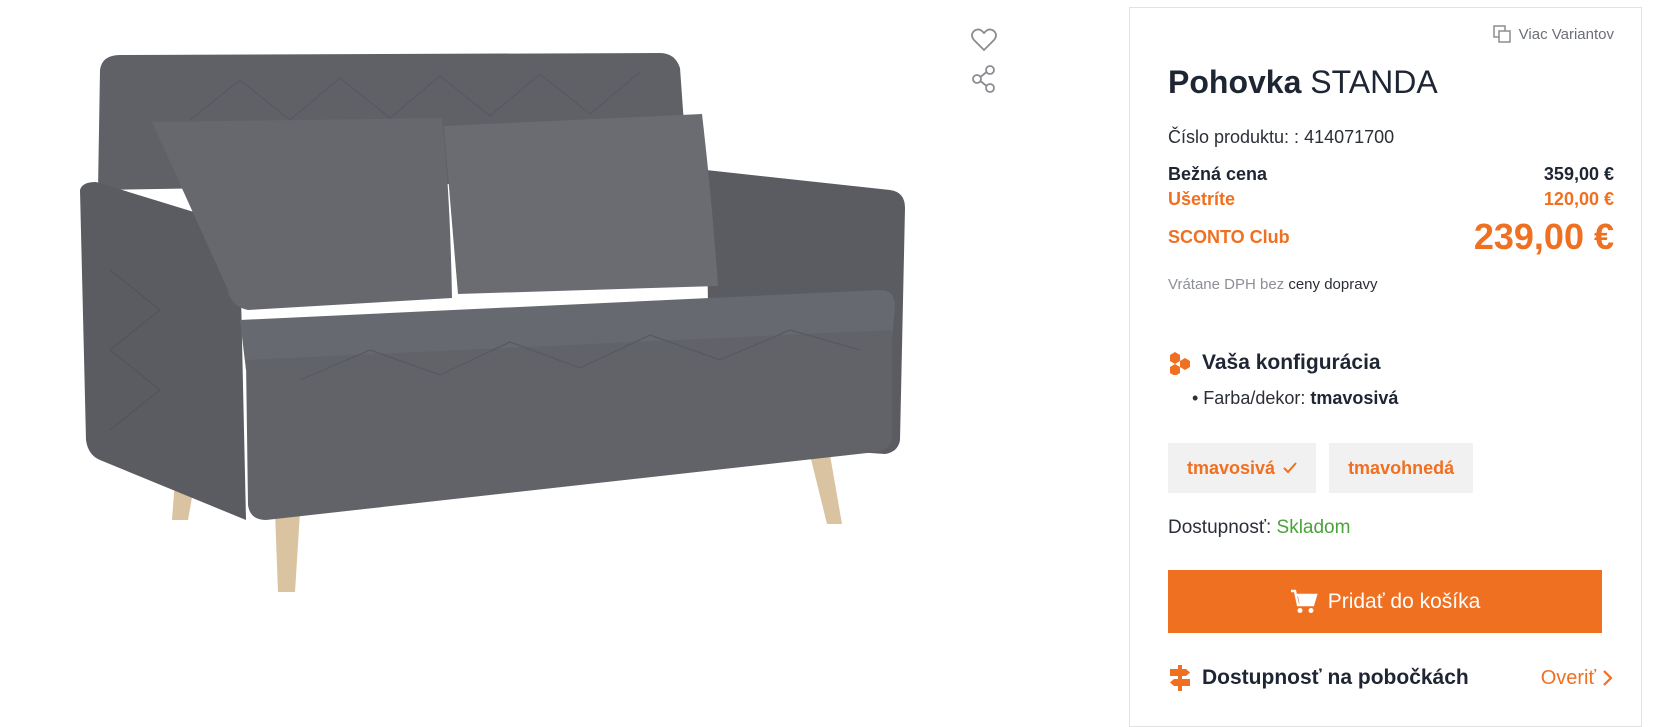 The height and width of the screenshot is (727, 1658). I want to click on chevron-right-icon, so click(1608, 678).